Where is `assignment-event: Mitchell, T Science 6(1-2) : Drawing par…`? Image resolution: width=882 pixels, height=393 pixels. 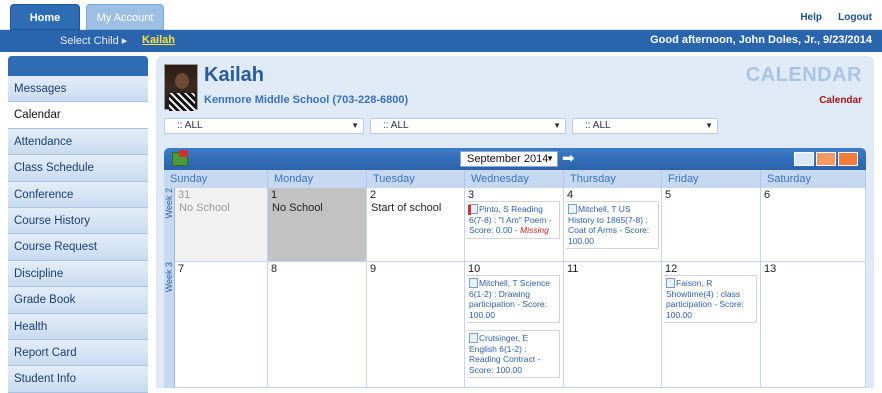
assignment-event: Mitchell, T Science 6(1-2) : Drawing par… is located at coordinates (513, 299).